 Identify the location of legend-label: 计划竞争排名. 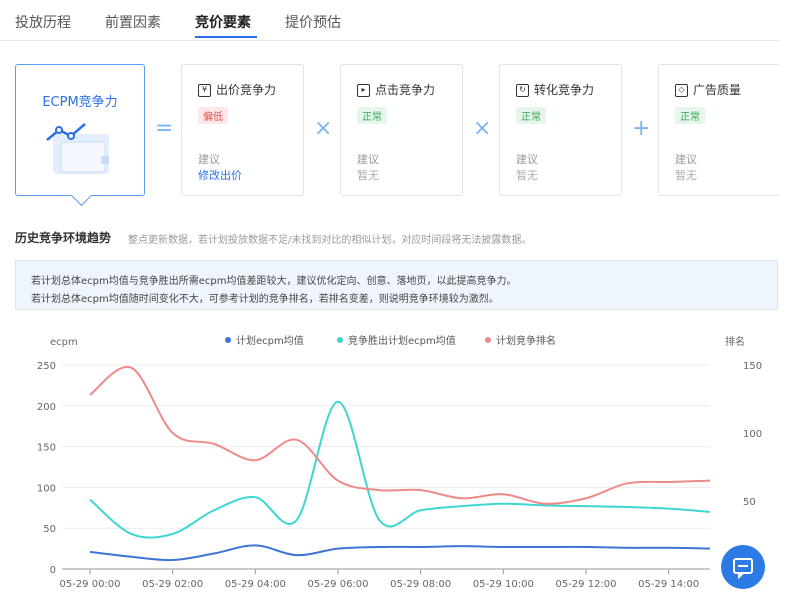
(526, 340).